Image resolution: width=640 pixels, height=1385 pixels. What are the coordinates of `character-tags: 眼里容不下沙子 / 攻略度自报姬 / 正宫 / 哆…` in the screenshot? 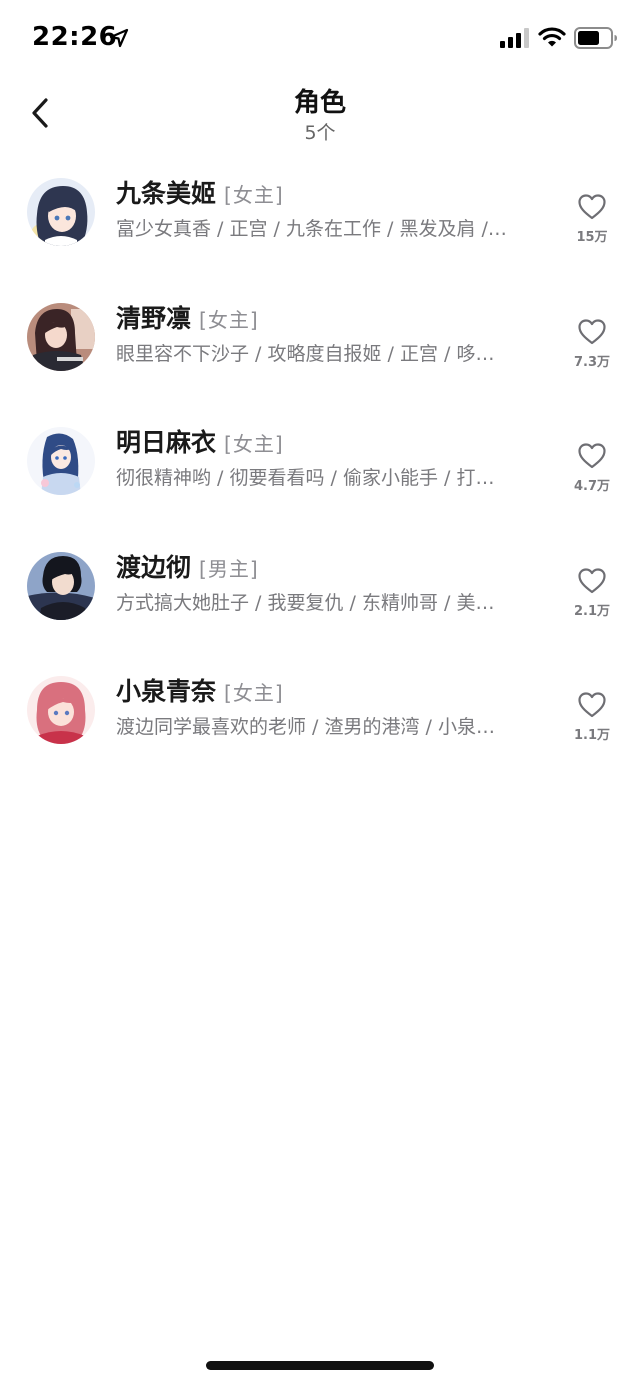 It's located at (305, 353).